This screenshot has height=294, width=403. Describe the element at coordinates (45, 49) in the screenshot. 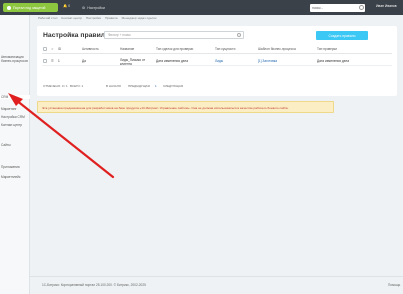

I see `select-all-checkbox` at that location.